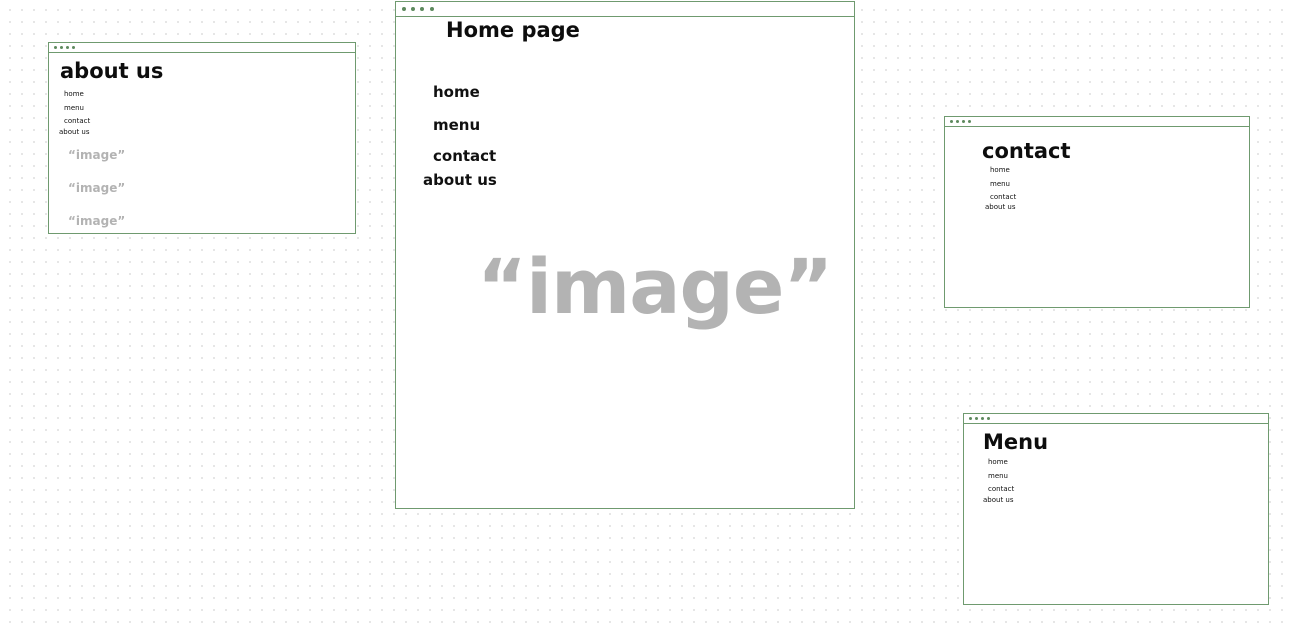 Image resolution: width=1293 pixels, height=626 pixels. What do you see at coordinates (112, 71) in the screenshot?
I see `page-title: about us` at bounding box center [112, 71].